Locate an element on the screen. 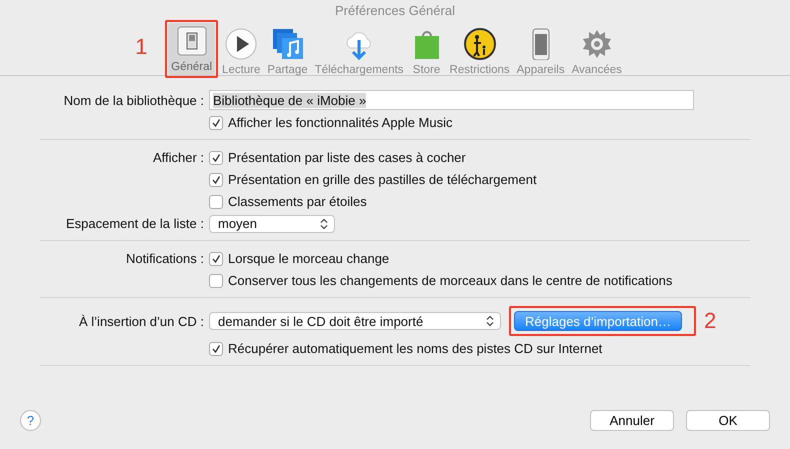 The width and height of the screenshot is (790, 449). toolbar-tab: Restrictions is located at coordinates (479, 52).